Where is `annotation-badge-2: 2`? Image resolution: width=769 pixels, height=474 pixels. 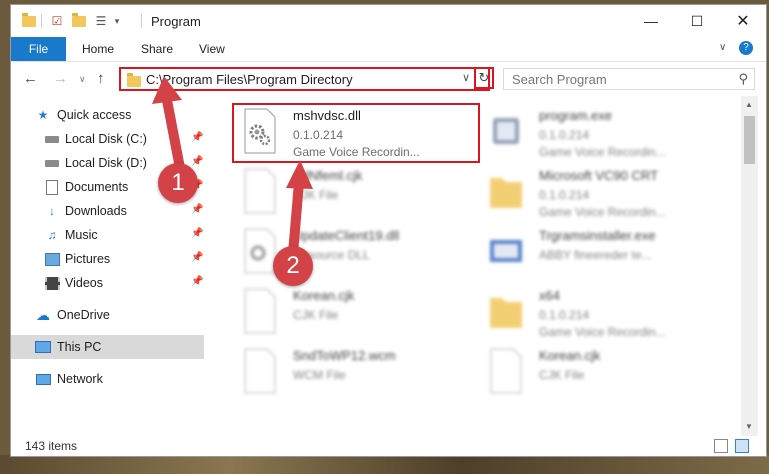 annotation-badge-2: 2 is located at coordinates (293, 266).